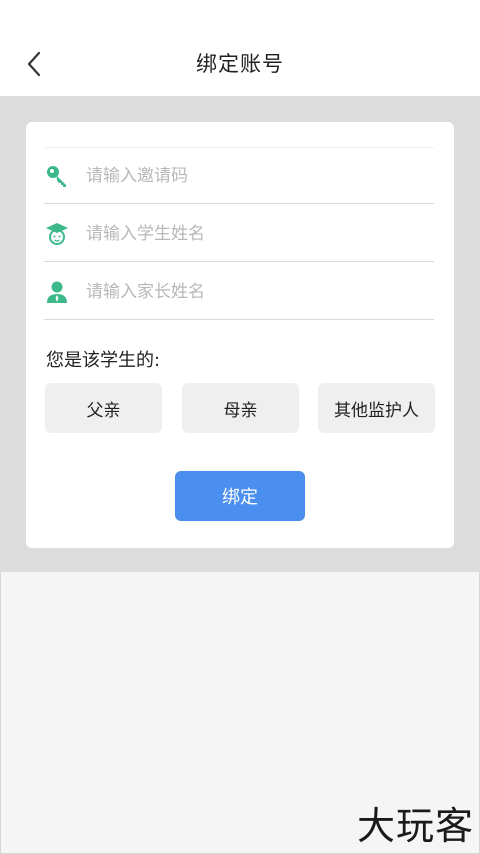  I want to click on parent-name-field, so click(239, 292).